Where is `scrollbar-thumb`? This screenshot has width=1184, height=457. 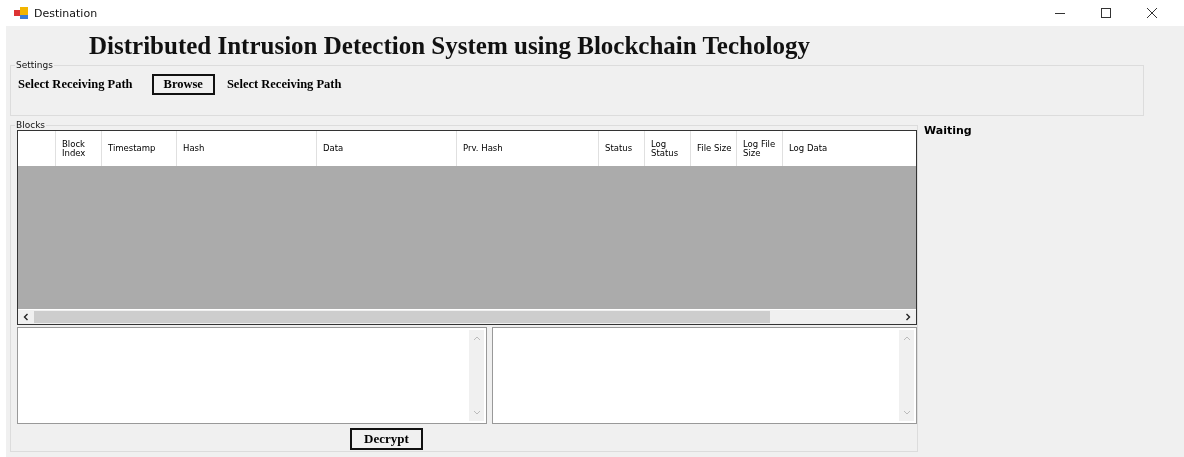 scrollbar-thumb is located at coordinates (402, 317).